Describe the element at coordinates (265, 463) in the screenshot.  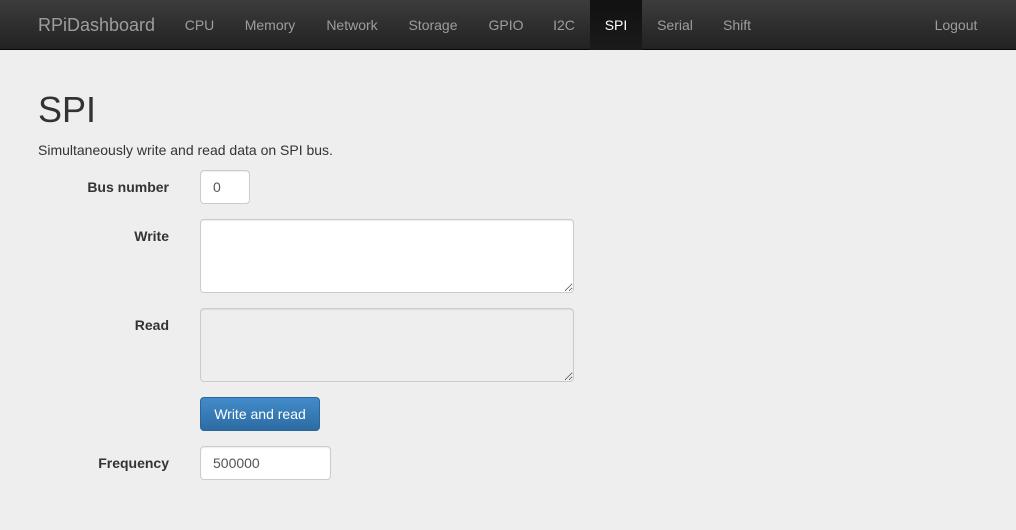
I see `frequency-input` at that location.